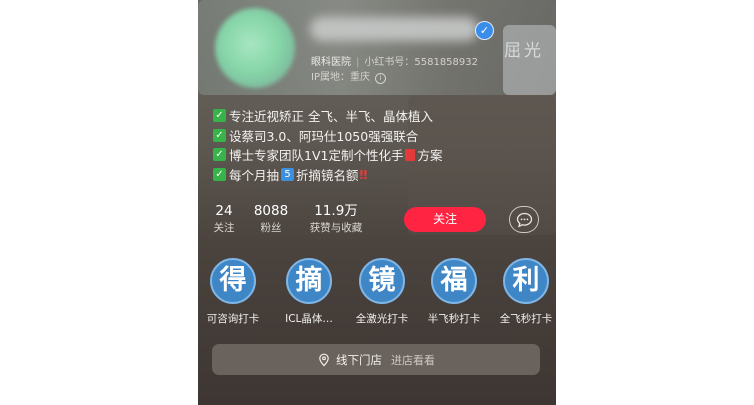  I want to click on collection-tile: 得 可咨询打卡, so click(233, 292).